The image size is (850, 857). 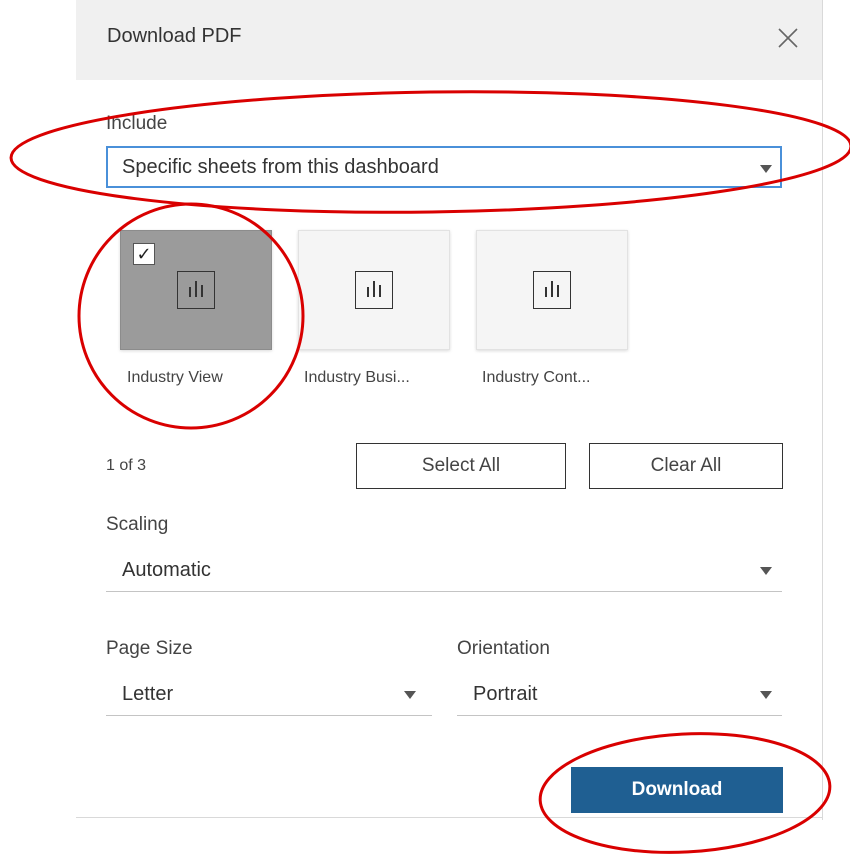 I want to click on page-size-label: Page Size, so click(x=149, y=648).